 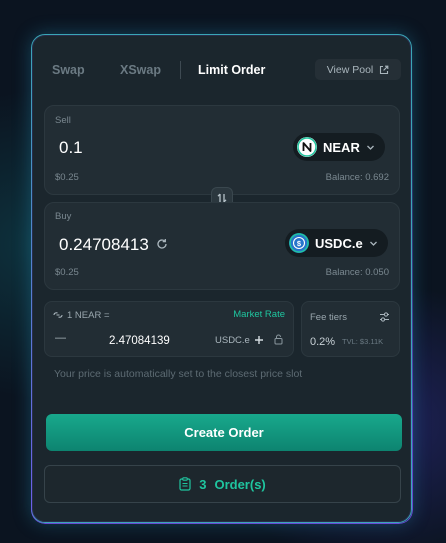 I want to click on rate-base-label: 1 NEAR =, so click(x=88, y=315).